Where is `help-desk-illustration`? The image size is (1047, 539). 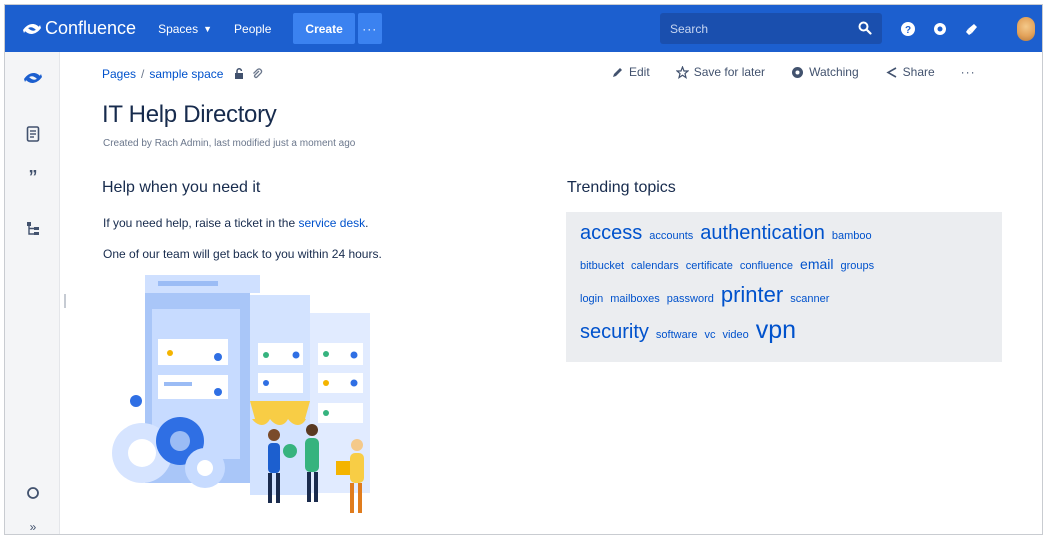
help-desk-illustration is located at coordinates (241, 394).